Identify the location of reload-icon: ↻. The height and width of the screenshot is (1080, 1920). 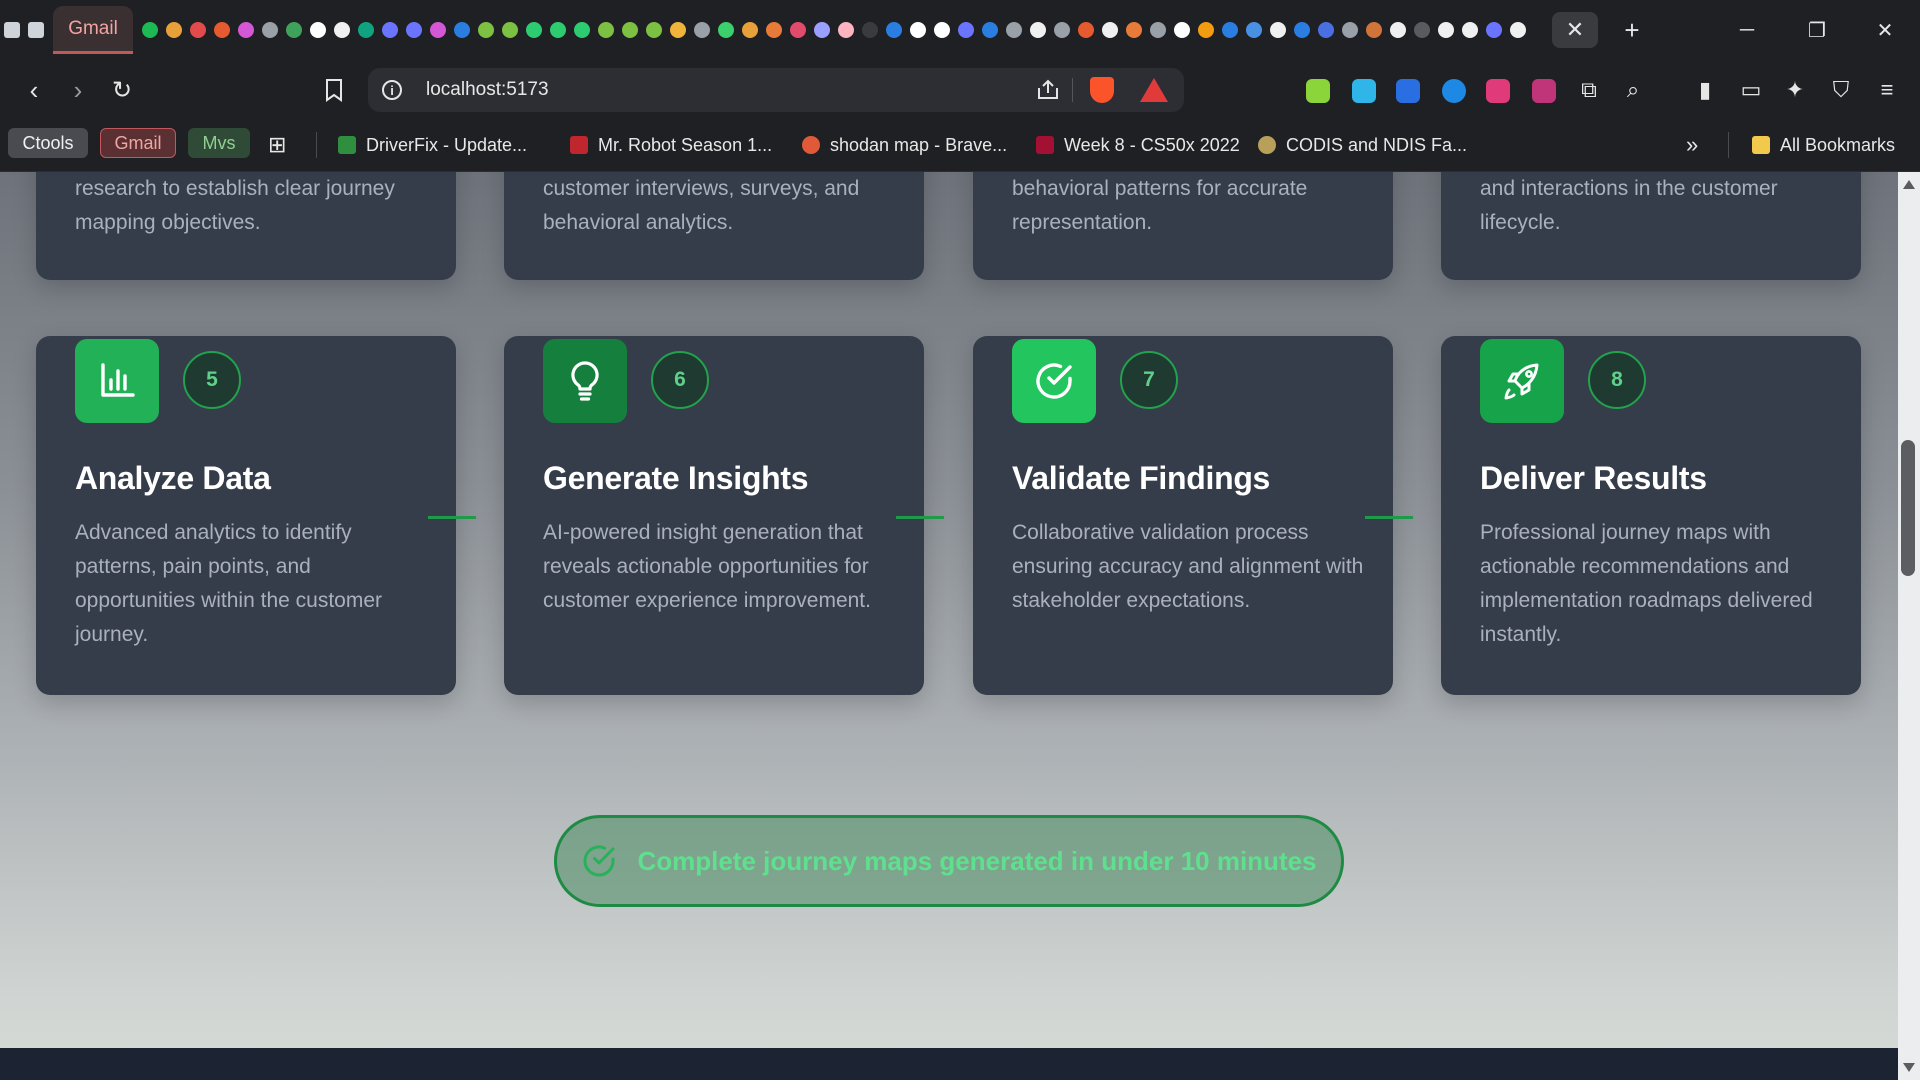
(122, 90).